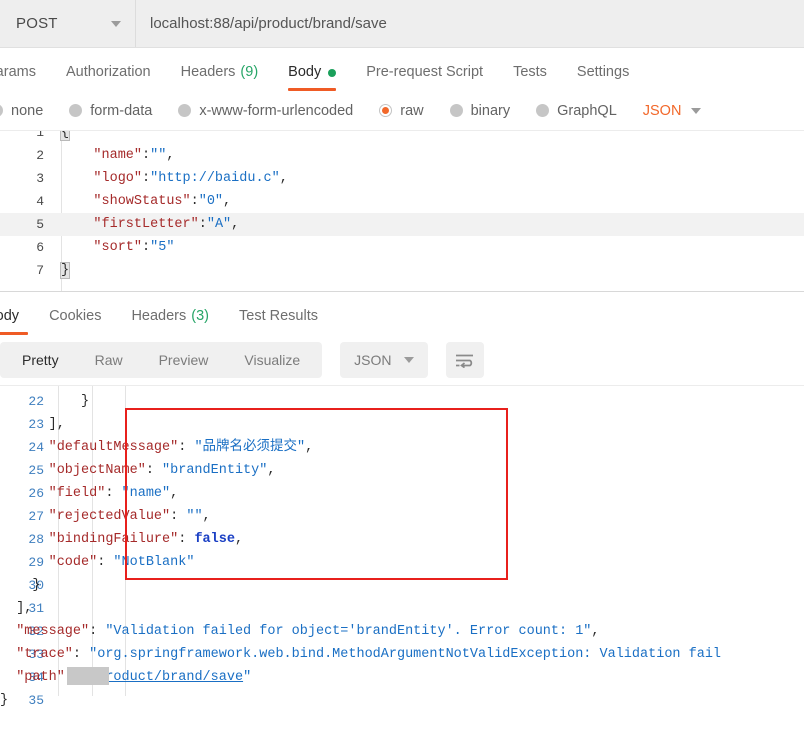  Describe the element at coordinates (125, 677) in the screenshot. I see `code-text: "path": "/product/brand/save"` at that location.